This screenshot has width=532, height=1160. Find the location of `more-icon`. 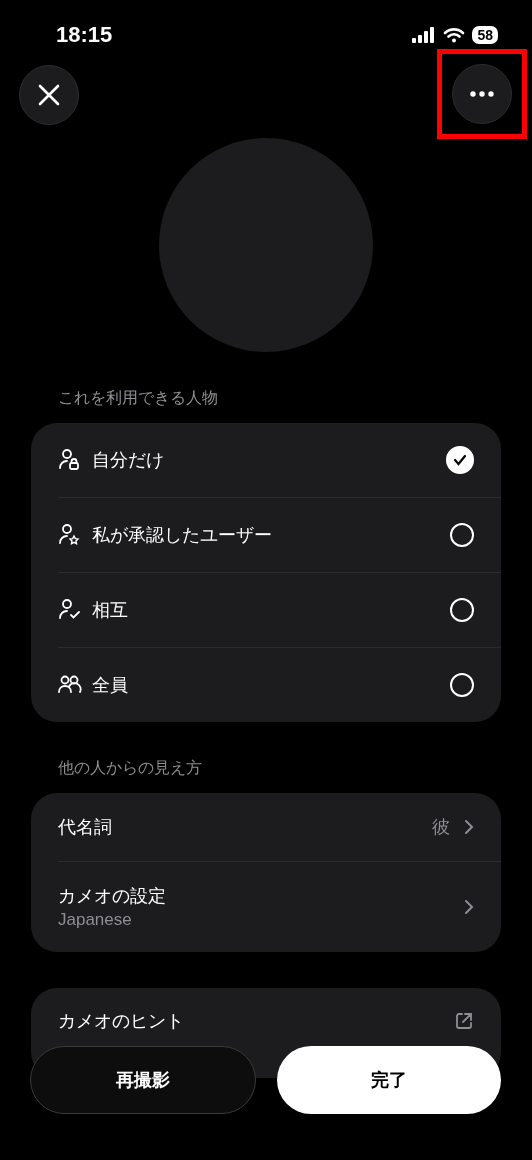

more-icon is located at coordinates (482, 94).